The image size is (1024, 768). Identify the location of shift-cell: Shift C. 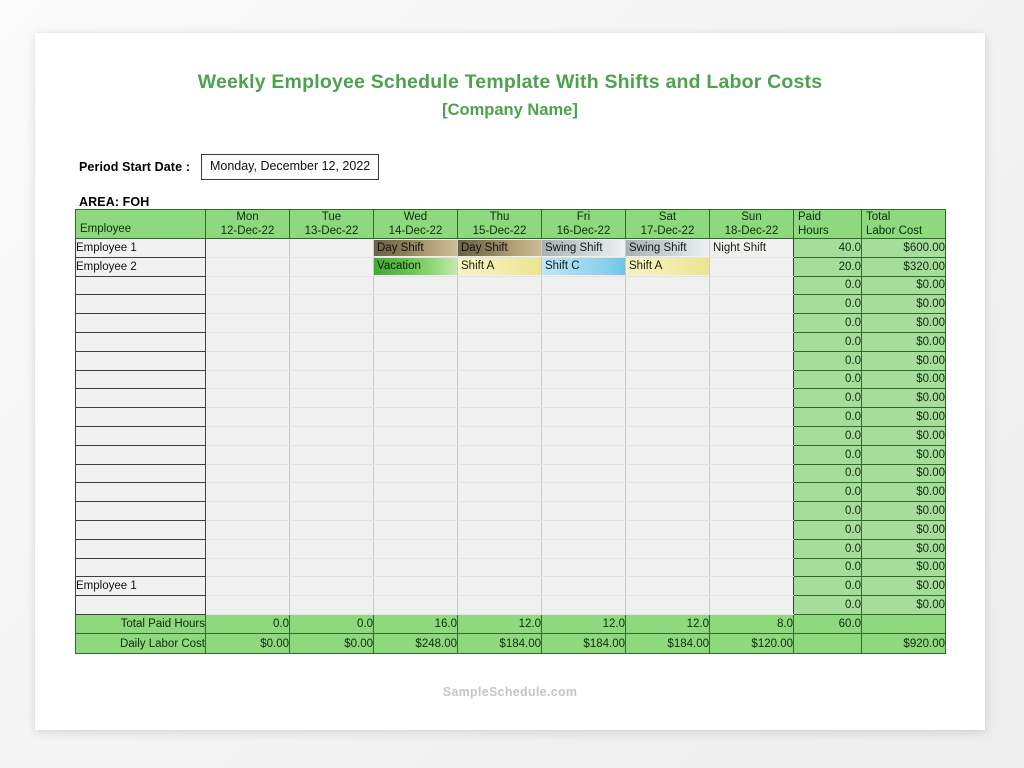
(583, 267).